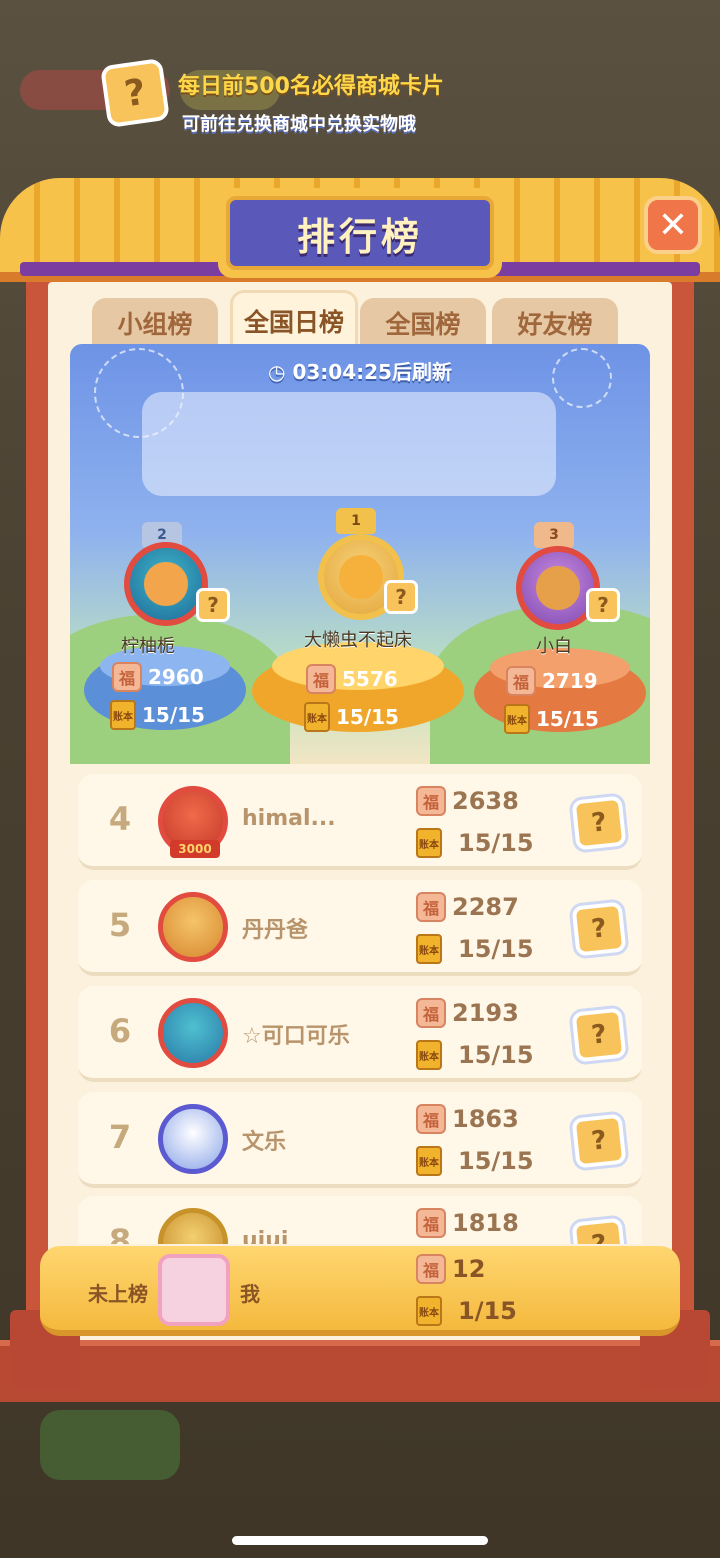 This screenshot has height=1558, width=720. I want to click on podium-name-1: 大懒虫不起床, so click(358, 640).